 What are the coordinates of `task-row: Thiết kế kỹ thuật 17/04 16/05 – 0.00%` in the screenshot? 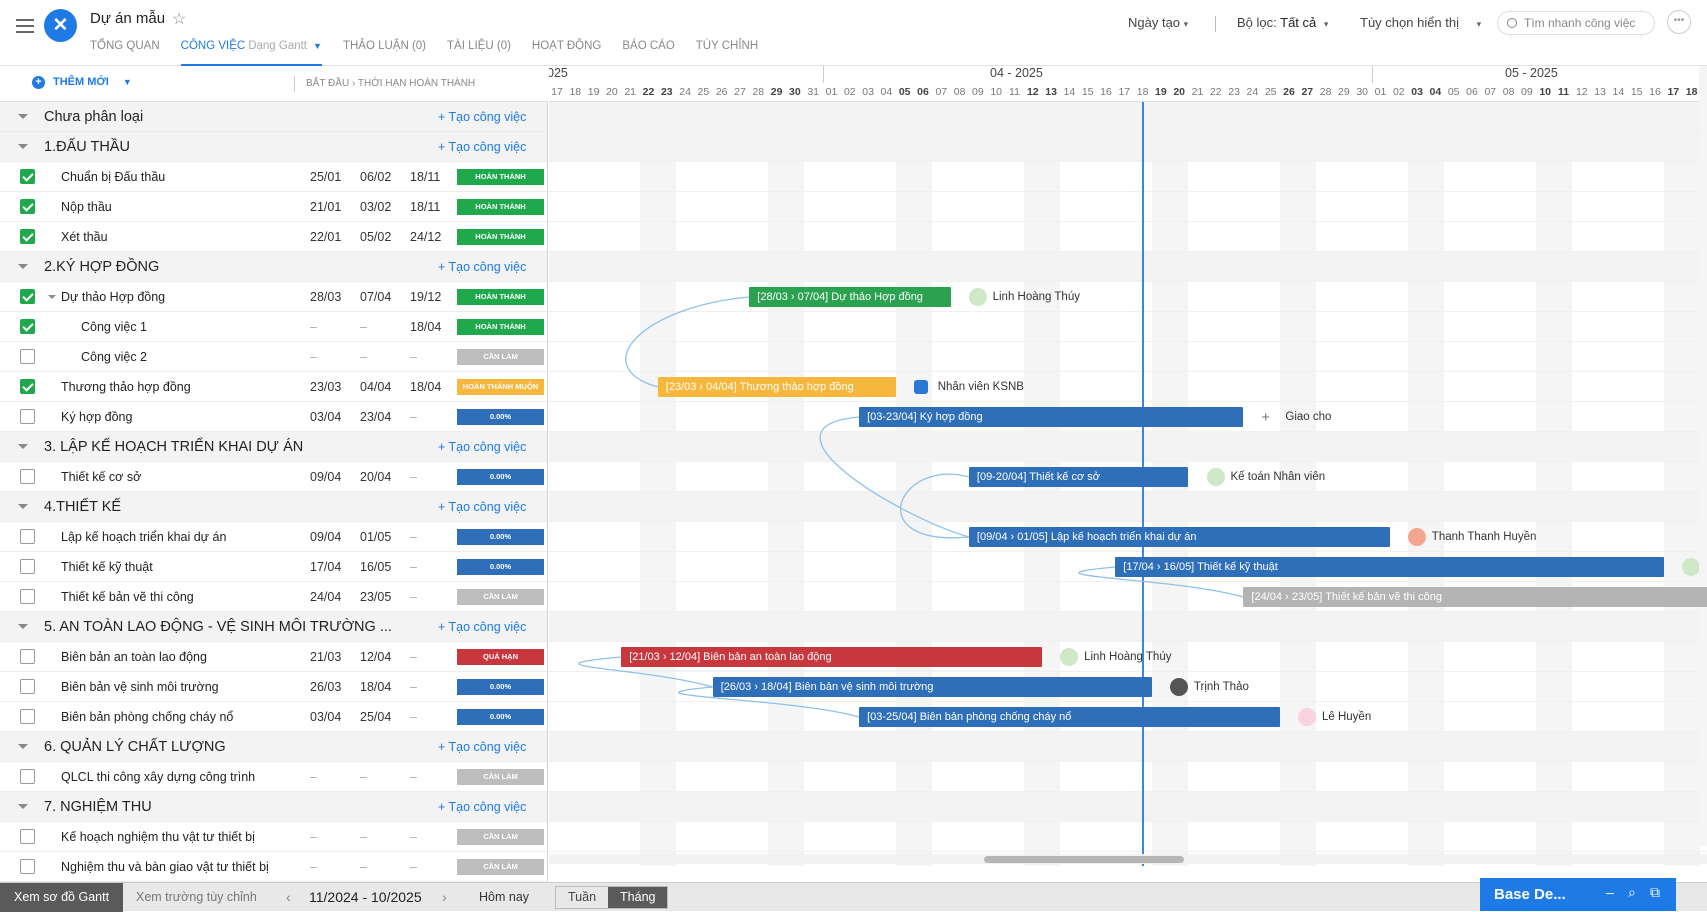 It's located at (273, 567).